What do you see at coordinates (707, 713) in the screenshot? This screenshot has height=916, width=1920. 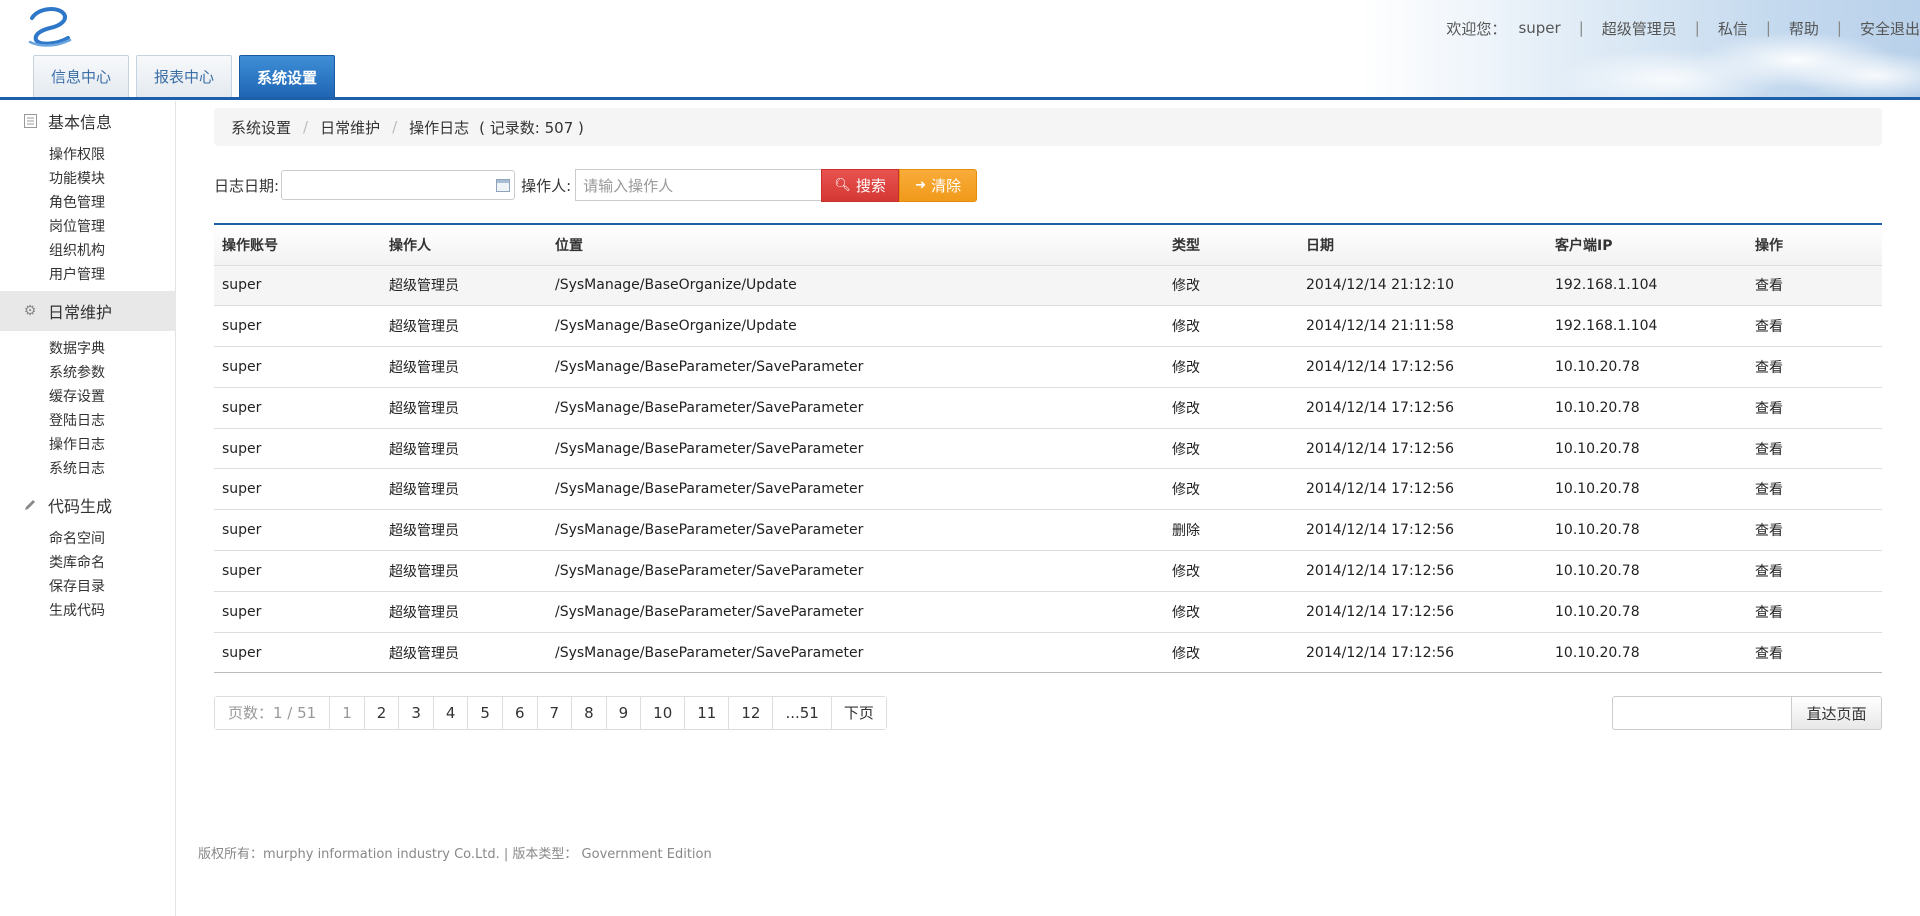 I see `page-button: 11` at bounding box center [707, 713].